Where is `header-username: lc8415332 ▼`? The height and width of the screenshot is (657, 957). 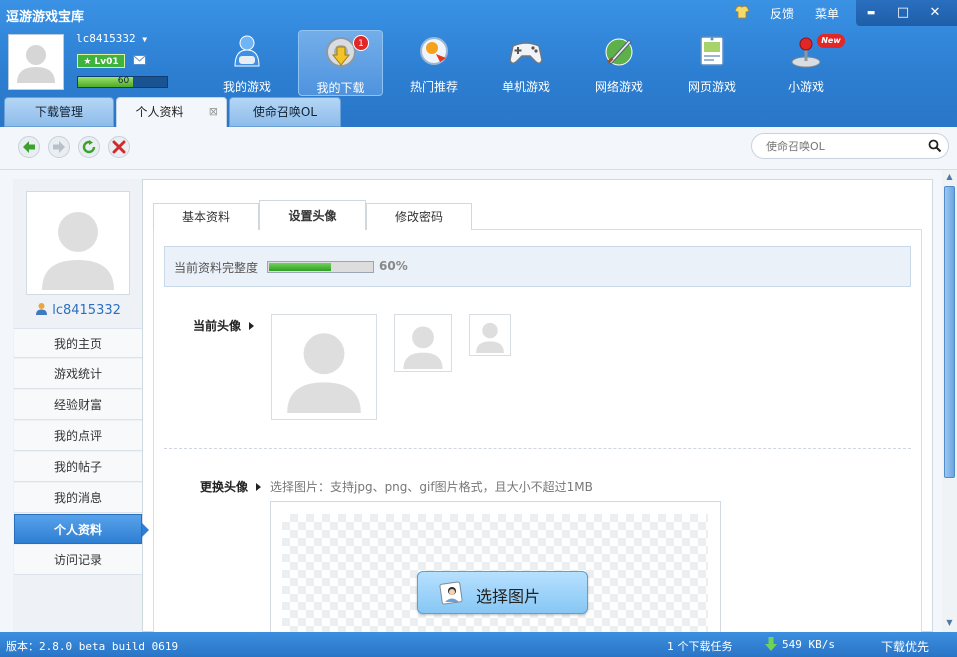
header-username: lc8415332 ▼ is located at coordinates (111, 38).